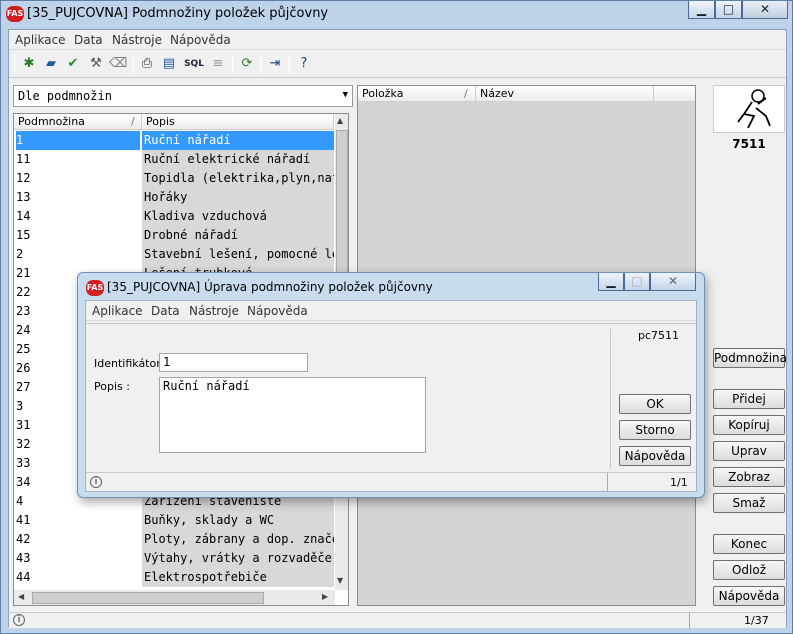 Image resolution: width=793 pixels, height=634 pixels. What do you see at coordinates (238, 577) in the screenshot?
I see `cell-popis: Elektrospotřebiče` at bounding box center [238, 577].